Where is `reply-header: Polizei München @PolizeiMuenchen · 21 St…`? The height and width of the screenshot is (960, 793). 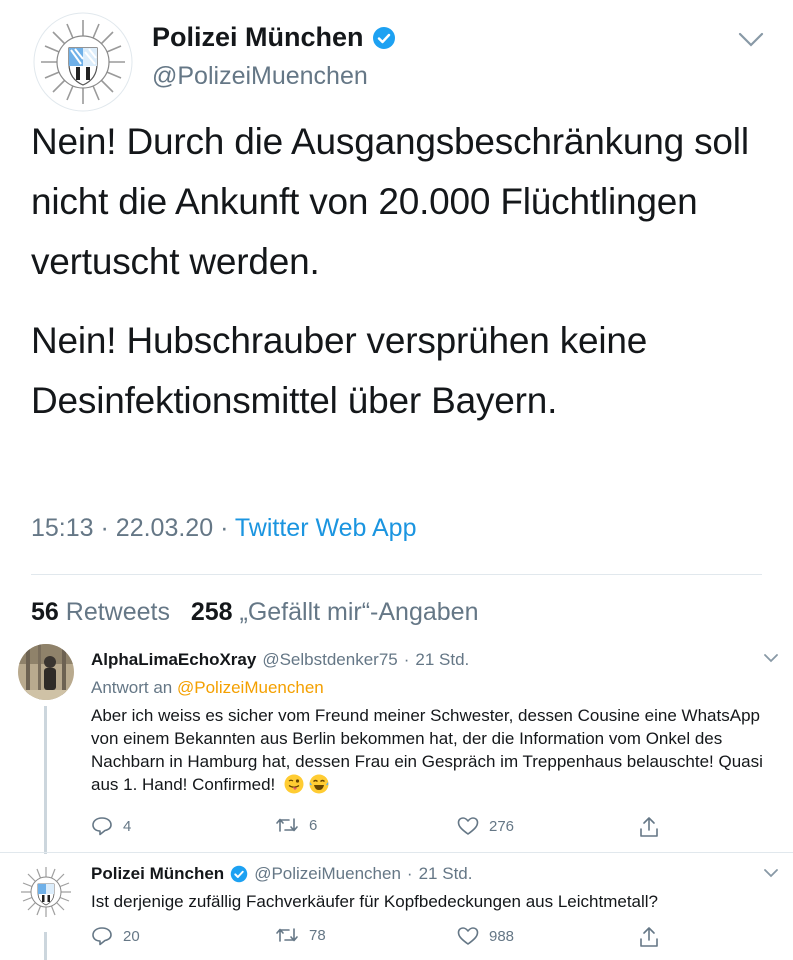 reply-header: Polizei München @PolizeiMuenchen · 21 St… is located at coordinates (281, 874).